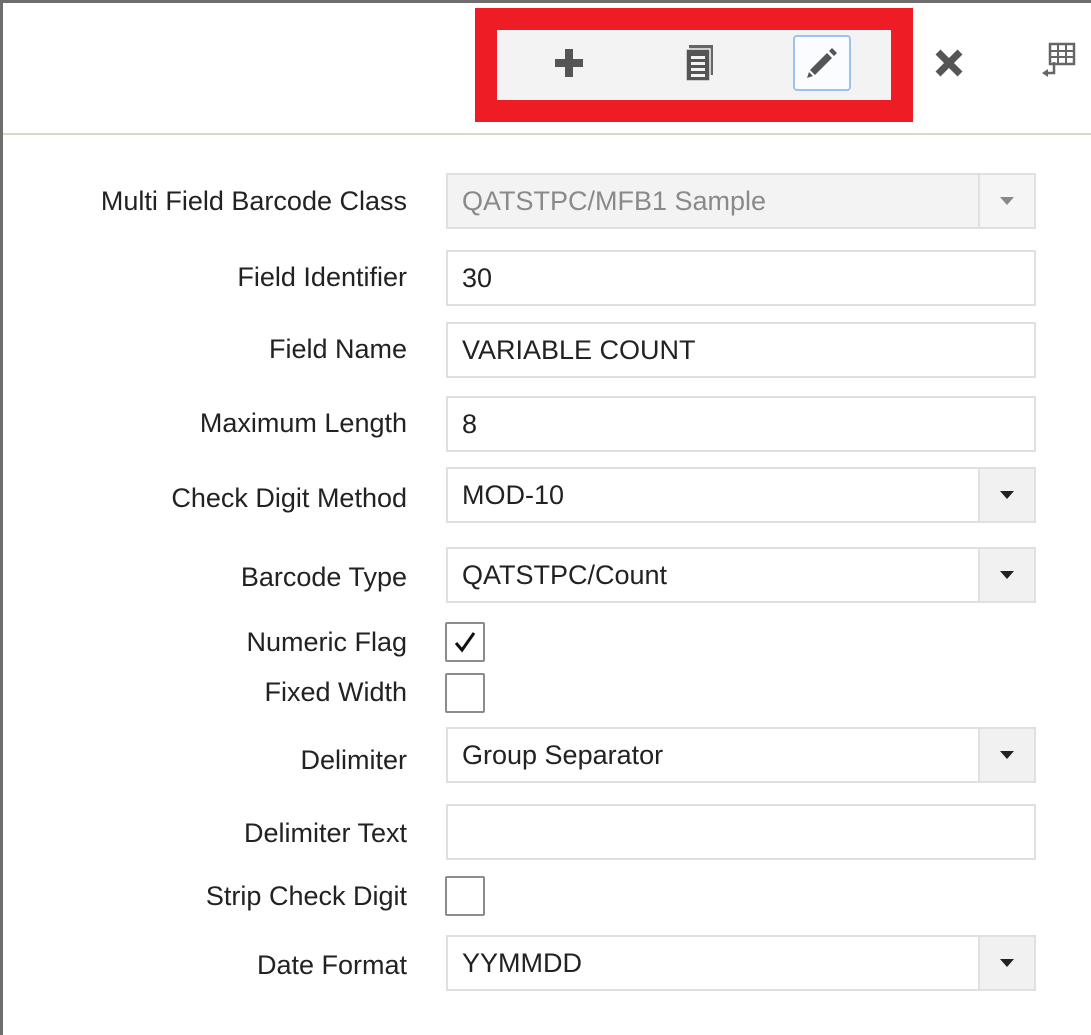 This screenshot has width=1091, height=1035. I want to click on copy-button, so click(700, 63).